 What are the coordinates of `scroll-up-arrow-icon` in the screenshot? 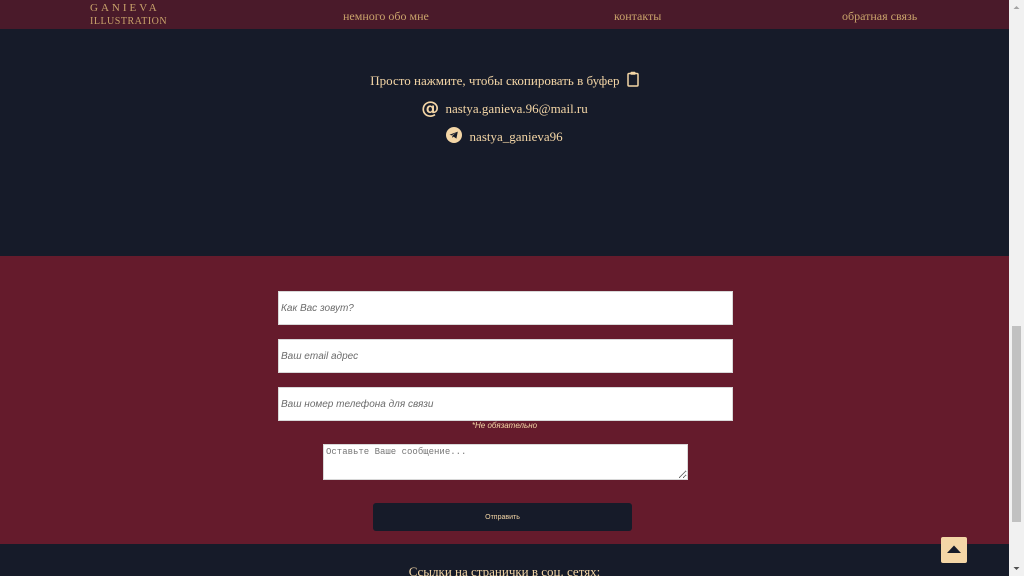 It's located at (1016, 7).